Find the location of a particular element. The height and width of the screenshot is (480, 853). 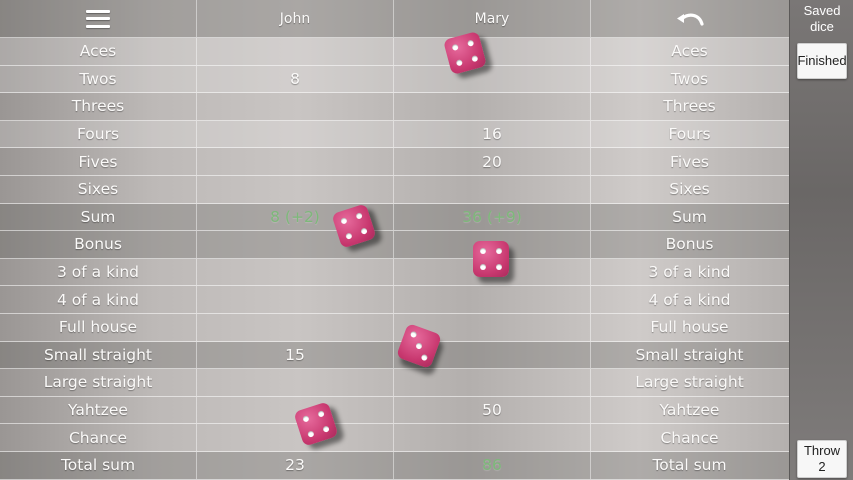

row-label: Small straight is located at coordinates (98, 355).